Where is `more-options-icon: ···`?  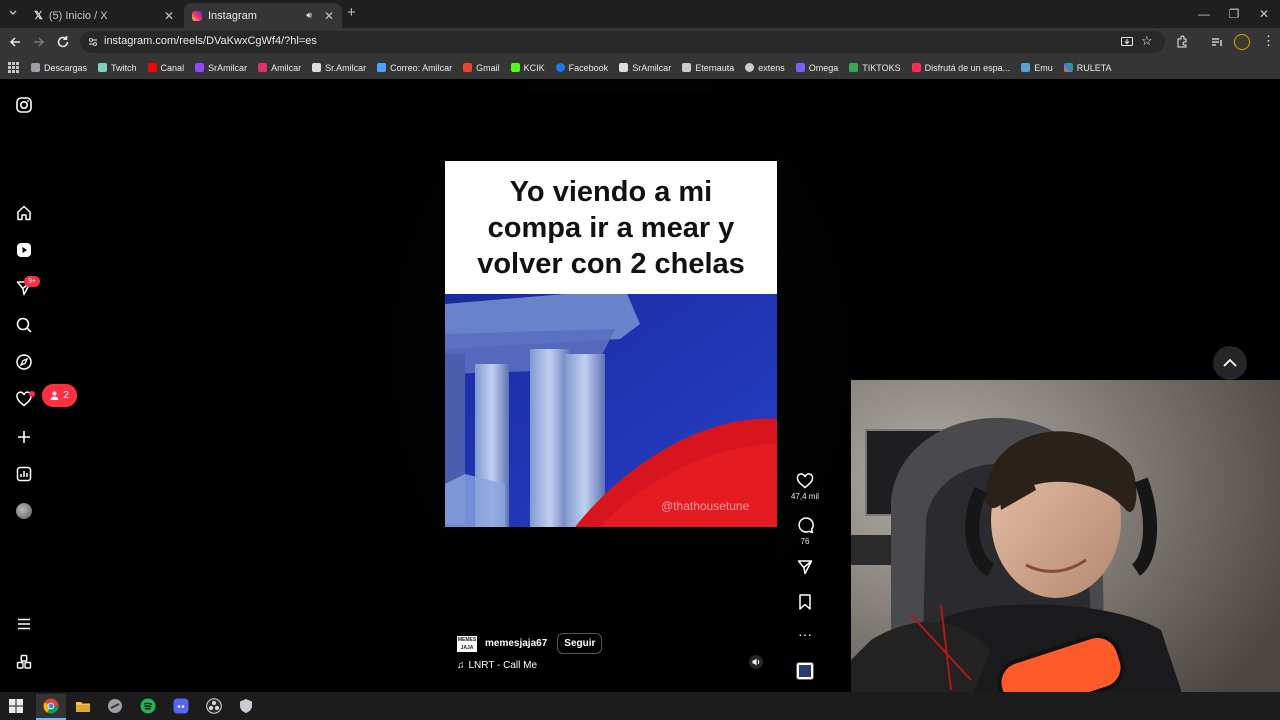 more-options-icon: ··· is located at coordinates (805, 634).